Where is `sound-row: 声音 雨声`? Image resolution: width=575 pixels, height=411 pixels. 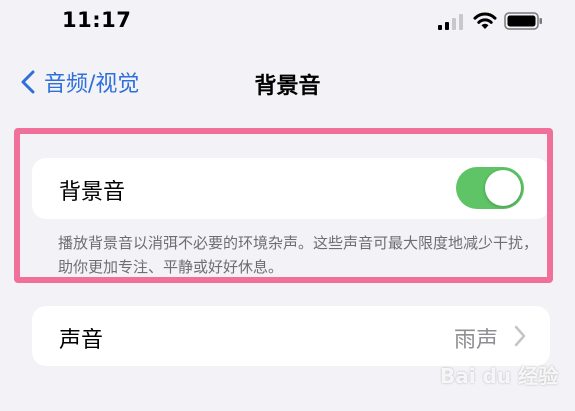
sound-row: 声音 雨声 is located at coordinates (291, 336).